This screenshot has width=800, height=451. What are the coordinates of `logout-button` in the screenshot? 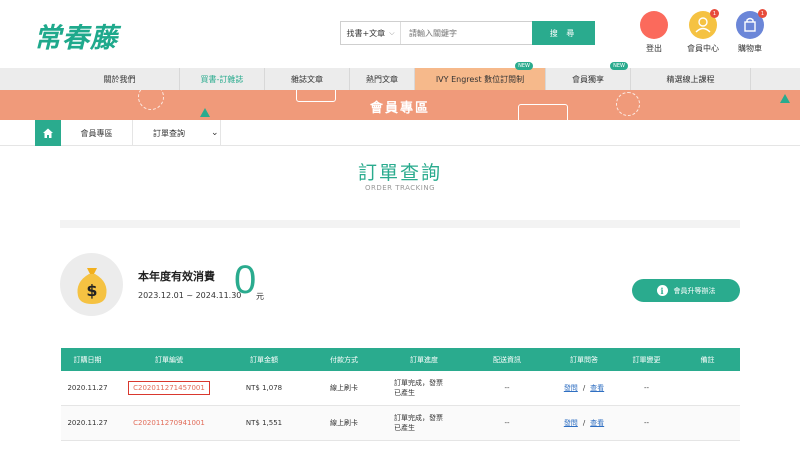 It's located at (654, 25).